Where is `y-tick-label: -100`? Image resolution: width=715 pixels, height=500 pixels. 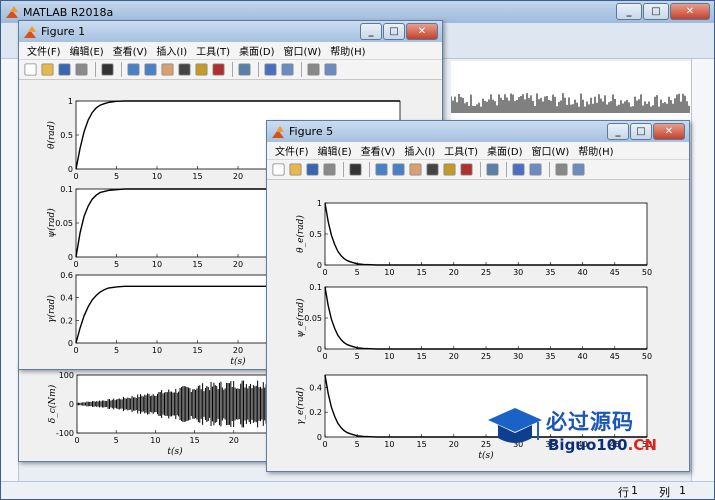
y-tick-label: -100 is located at coordinates (65, 433).